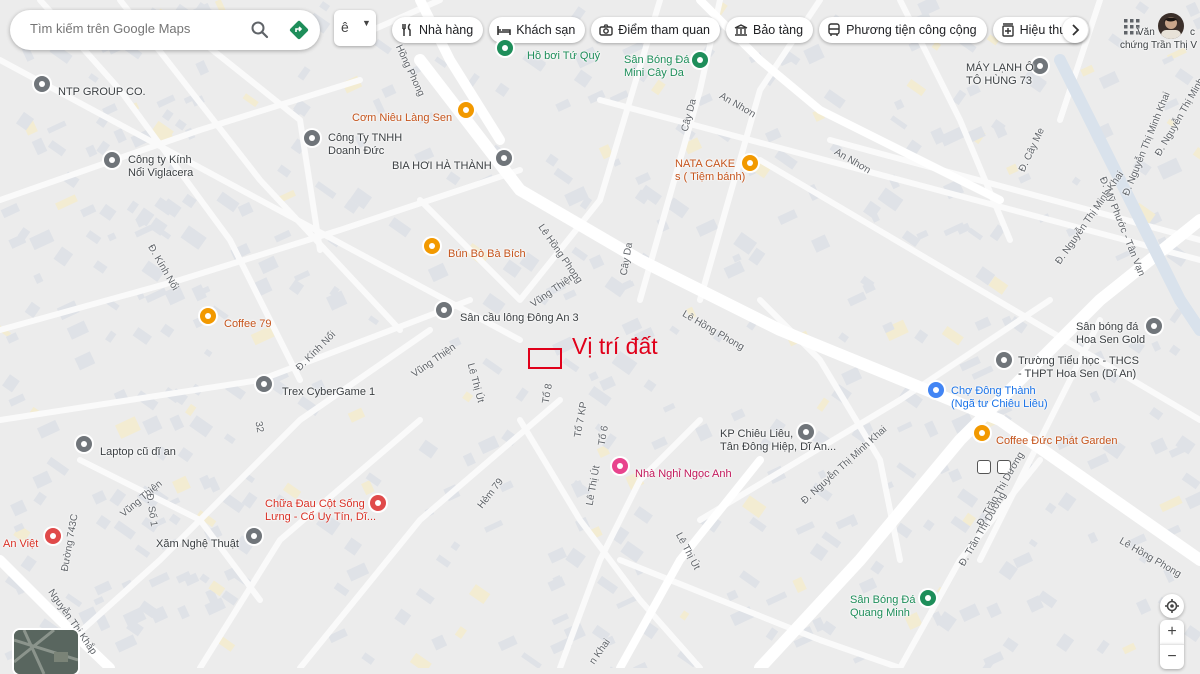 Image resolution: width=1200 pixels, height=674 pixels. I want to click on poi-label: Chợ Đông Thành (Ngã tư Chiêu Liêu), so click(999, 398).